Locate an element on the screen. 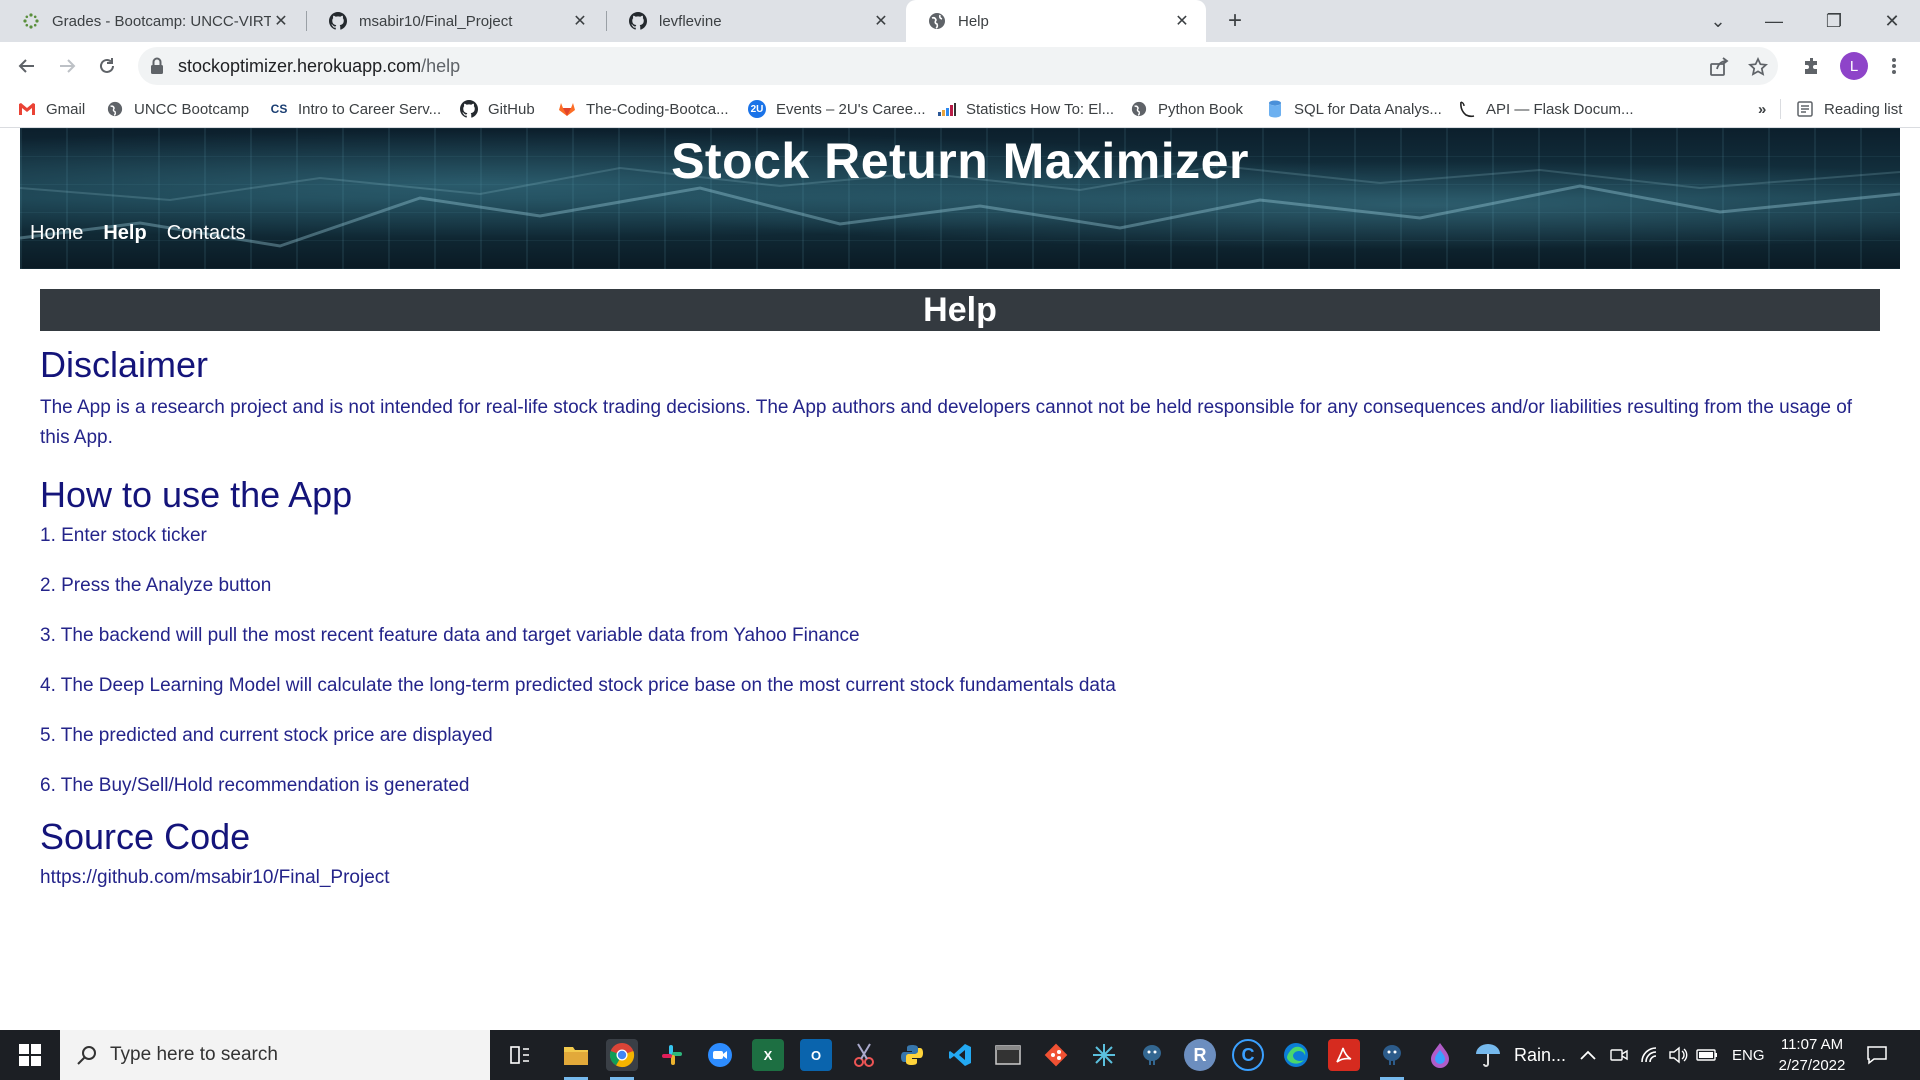 The height and width of the screenshot is (1080, 1920). tab-levflevine: levflevine ✕ is located at coordinates (756, 21).